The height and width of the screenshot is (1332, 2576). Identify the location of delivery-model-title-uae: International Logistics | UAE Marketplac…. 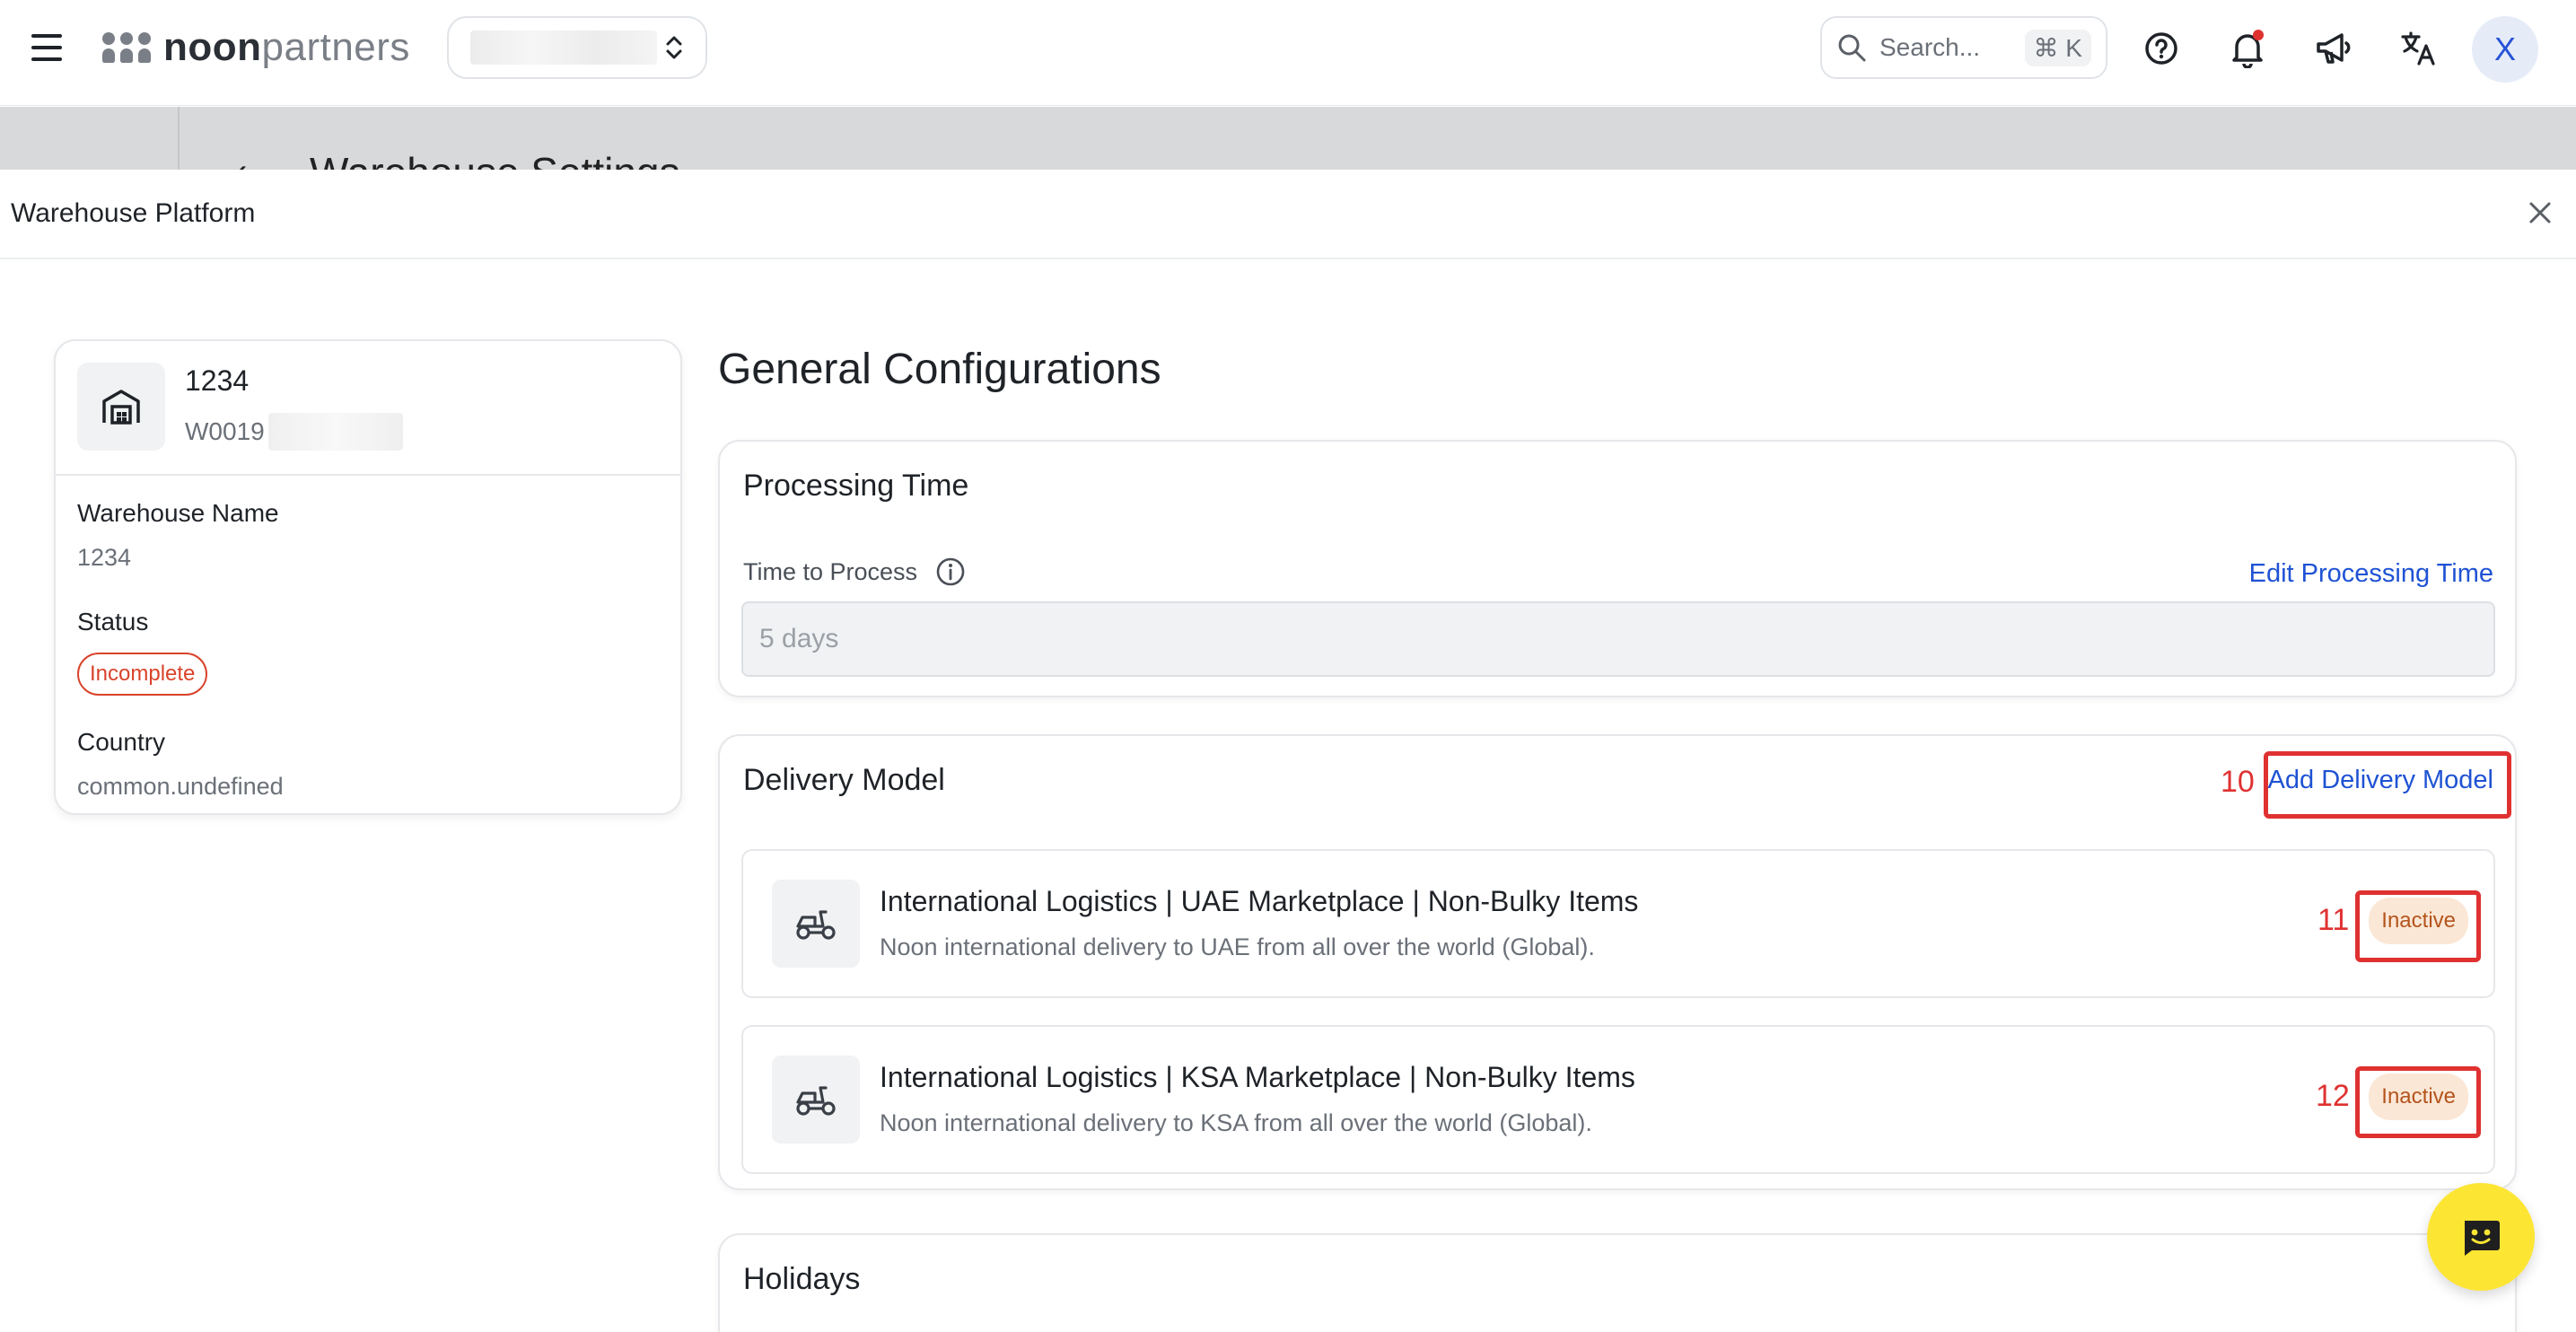
(1259, 901).